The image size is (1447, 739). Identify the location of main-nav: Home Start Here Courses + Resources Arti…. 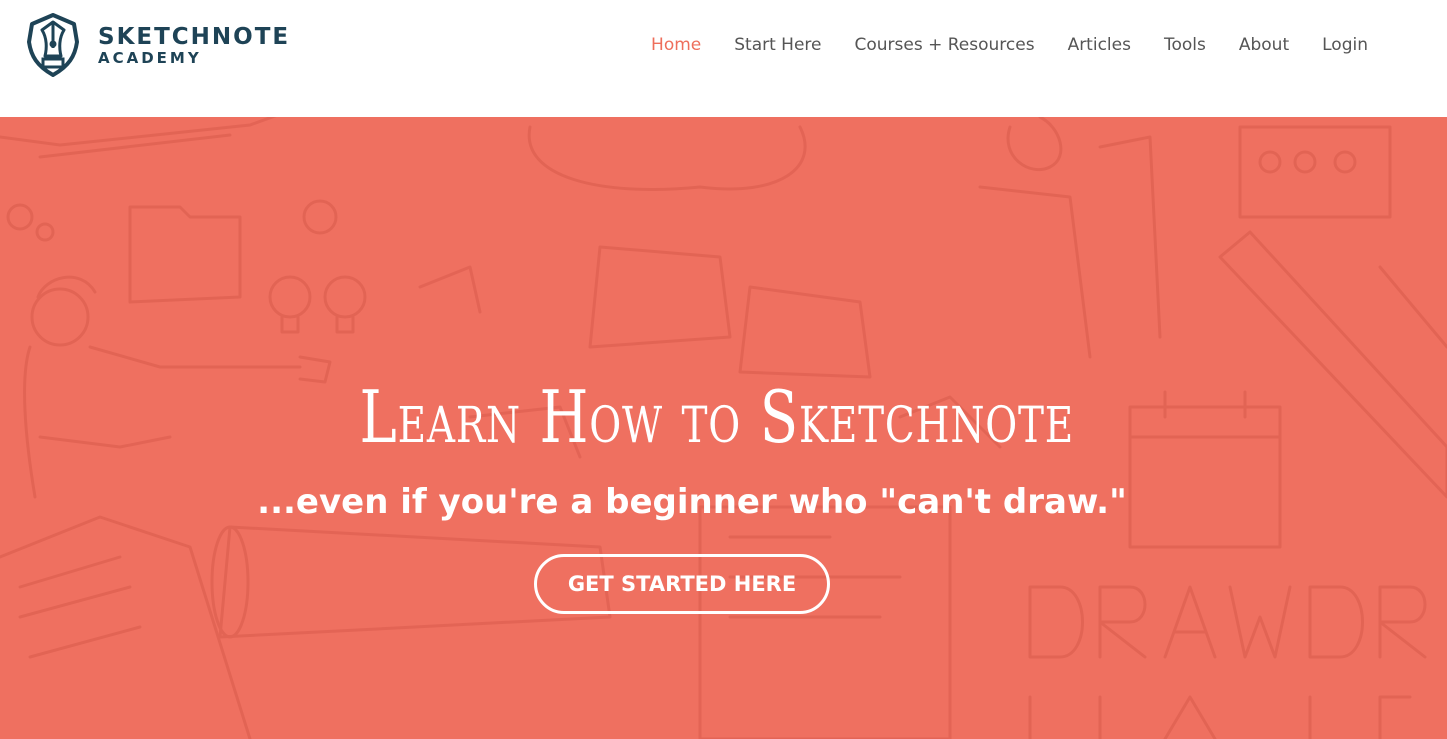
(1009, 45).